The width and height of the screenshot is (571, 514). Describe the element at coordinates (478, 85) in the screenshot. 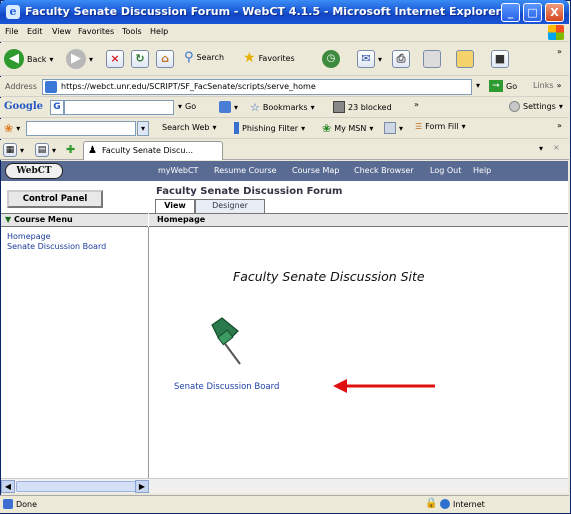

I see `address-dropdown-button: ▾` at that location.